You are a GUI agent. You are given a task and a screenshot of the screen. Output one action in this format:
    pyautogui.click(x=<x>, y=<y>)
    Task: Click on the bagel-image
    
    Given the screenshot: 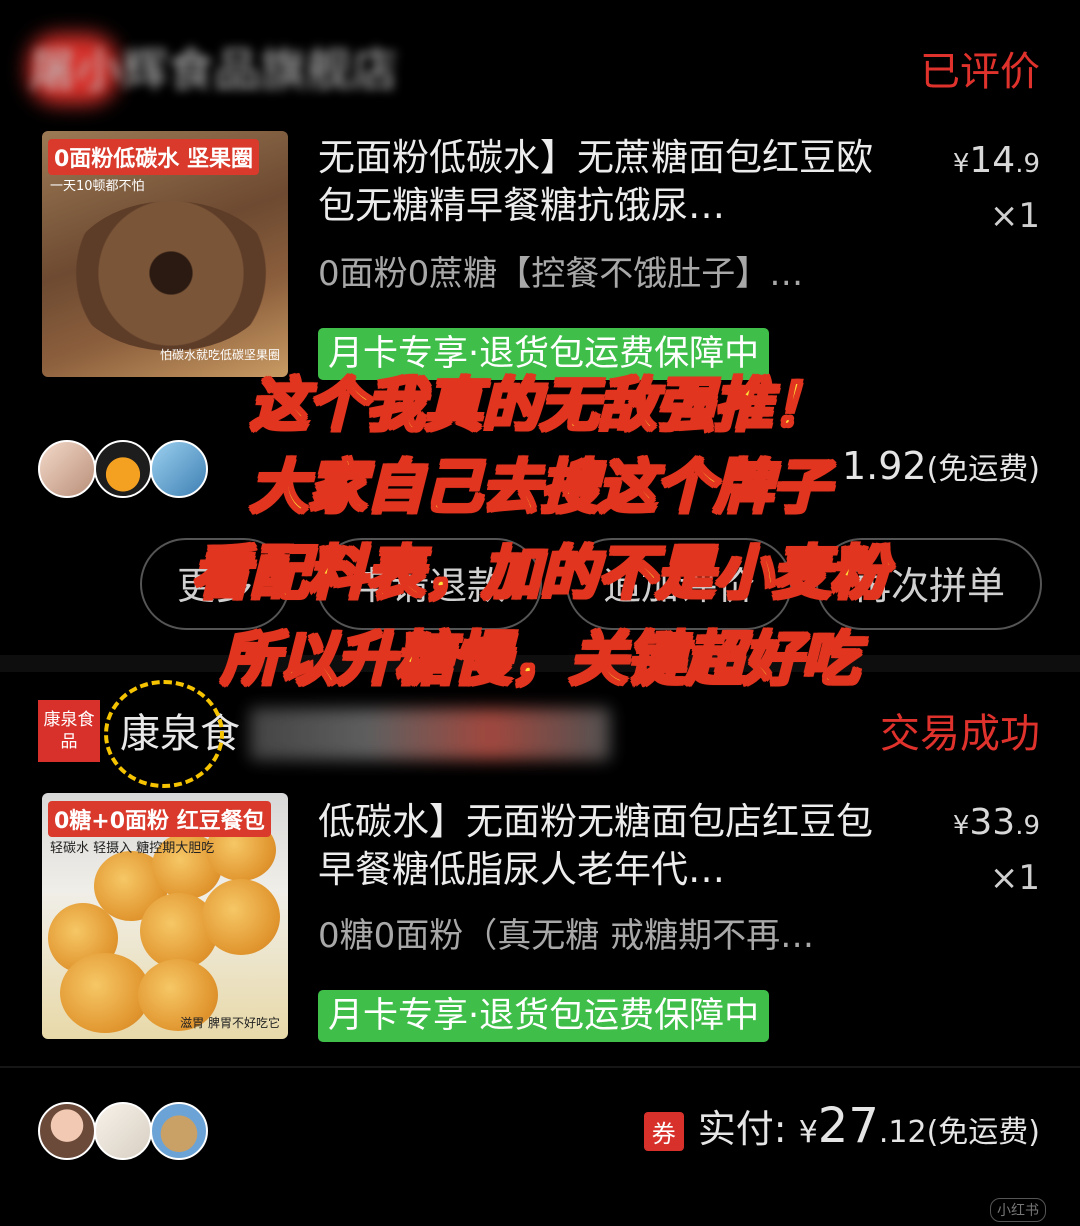 What is the action you would take?
    pyautogui.click(x=171, y=276)
    